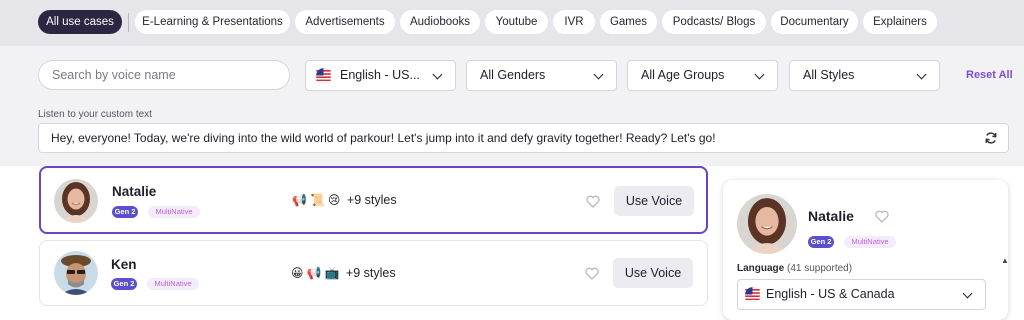 This screenshot has height=320, width=1024. What do you see at coordinates (1005, 260) in the screenshot?
I see `scroll-up-arrow-icon: ▲` at bounding box center [1005, 260].